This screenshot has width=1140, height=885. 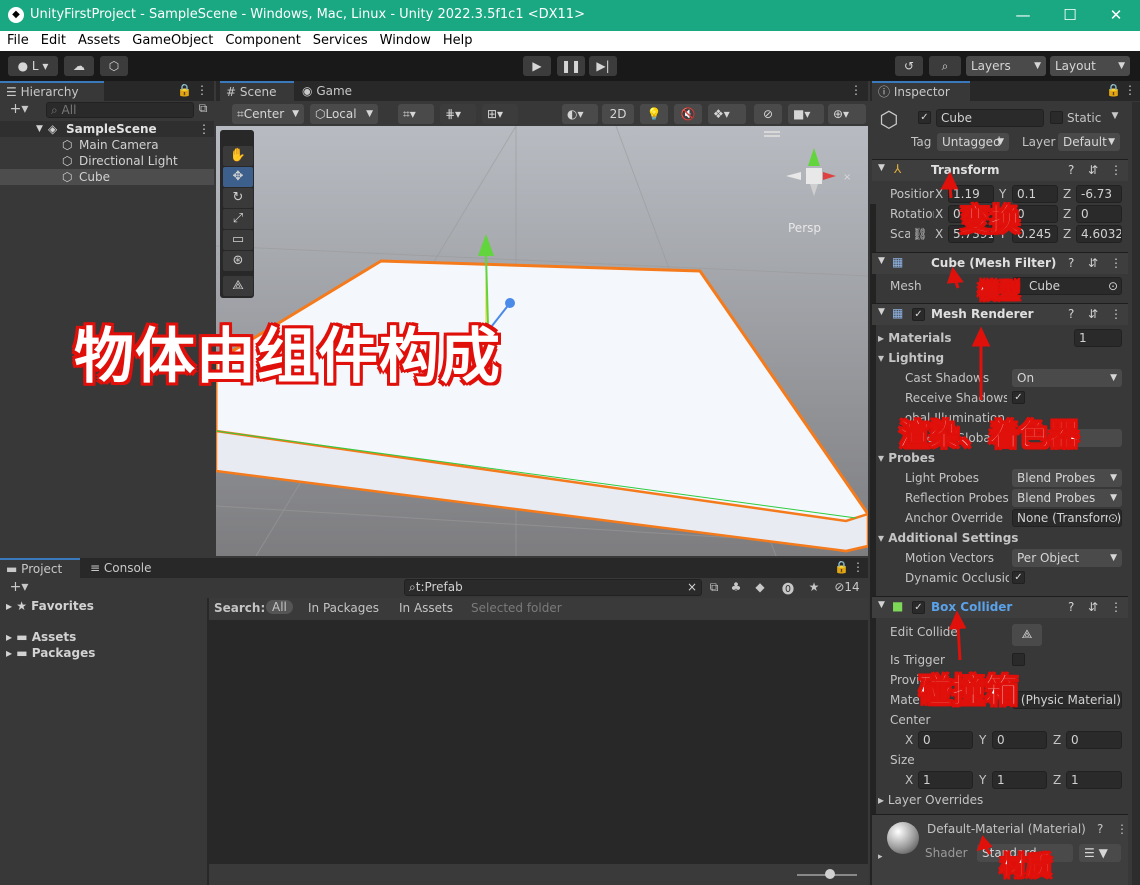 What do you see at coordinates (915, 338) in the screenshot?
I see `materials-foldout: ▸ Materials` at bounding box center [915, 338].